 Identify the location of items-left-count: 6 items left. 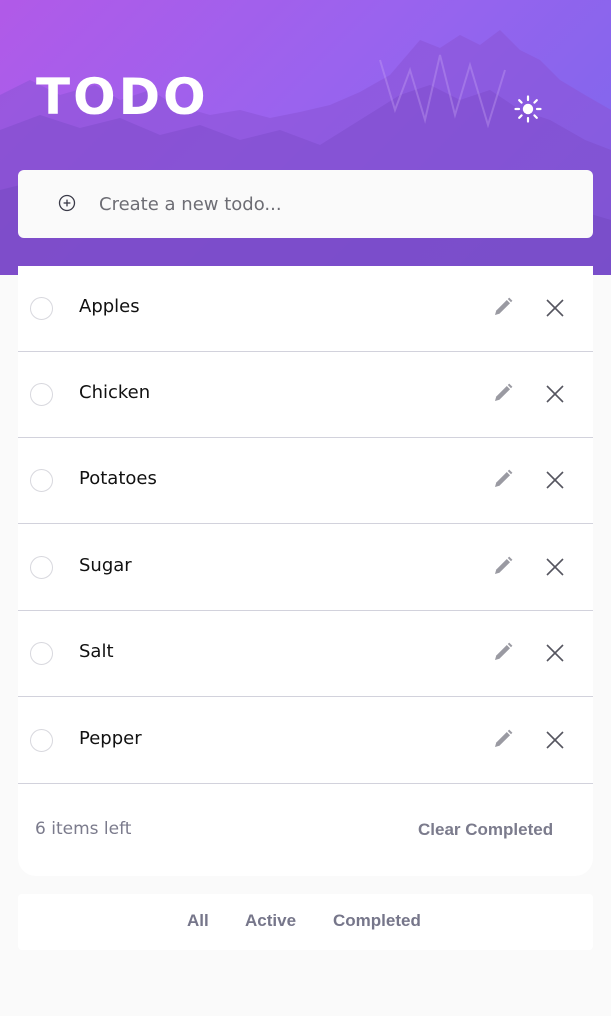
(83, 829).